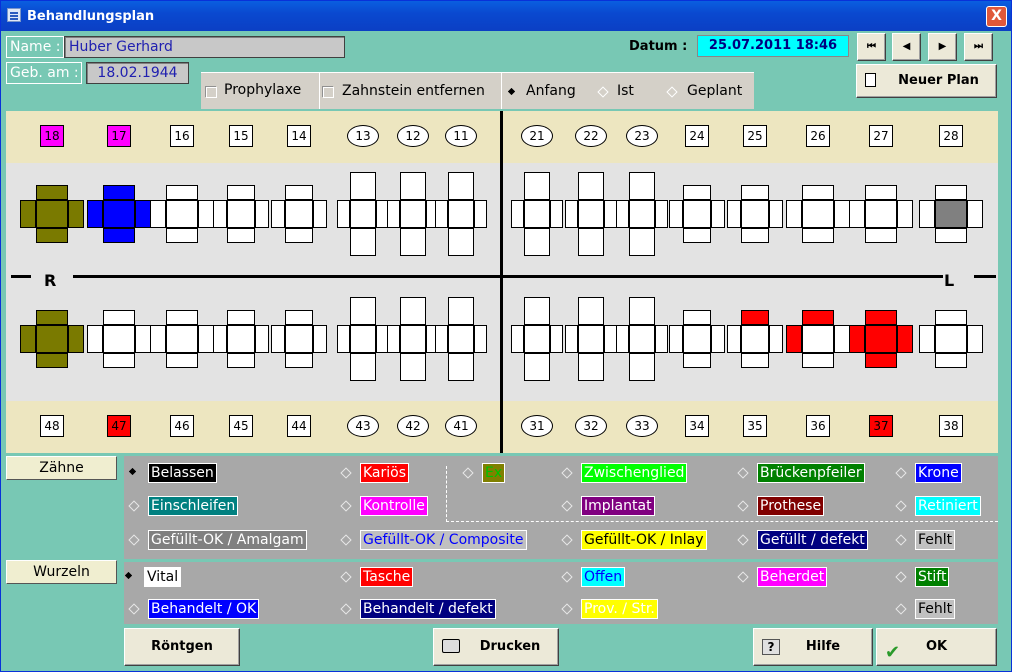 The width and height of the screenshot is (1012, 672). I want to click on tooth-number-35: 35, so click(755, 426).